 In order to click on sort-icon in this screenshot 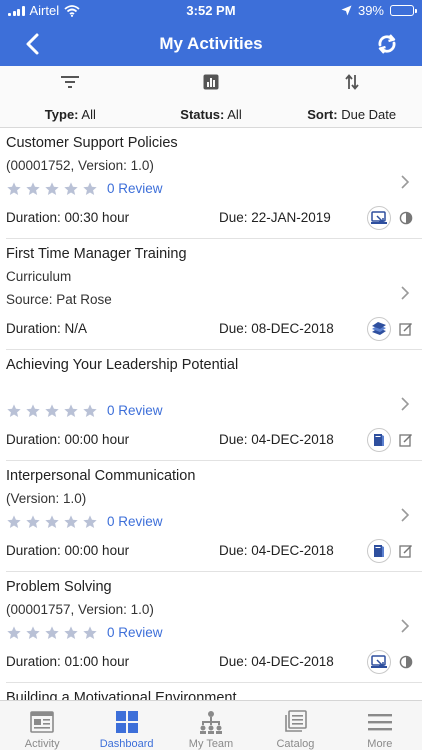, I will do `click(352, 82)`.